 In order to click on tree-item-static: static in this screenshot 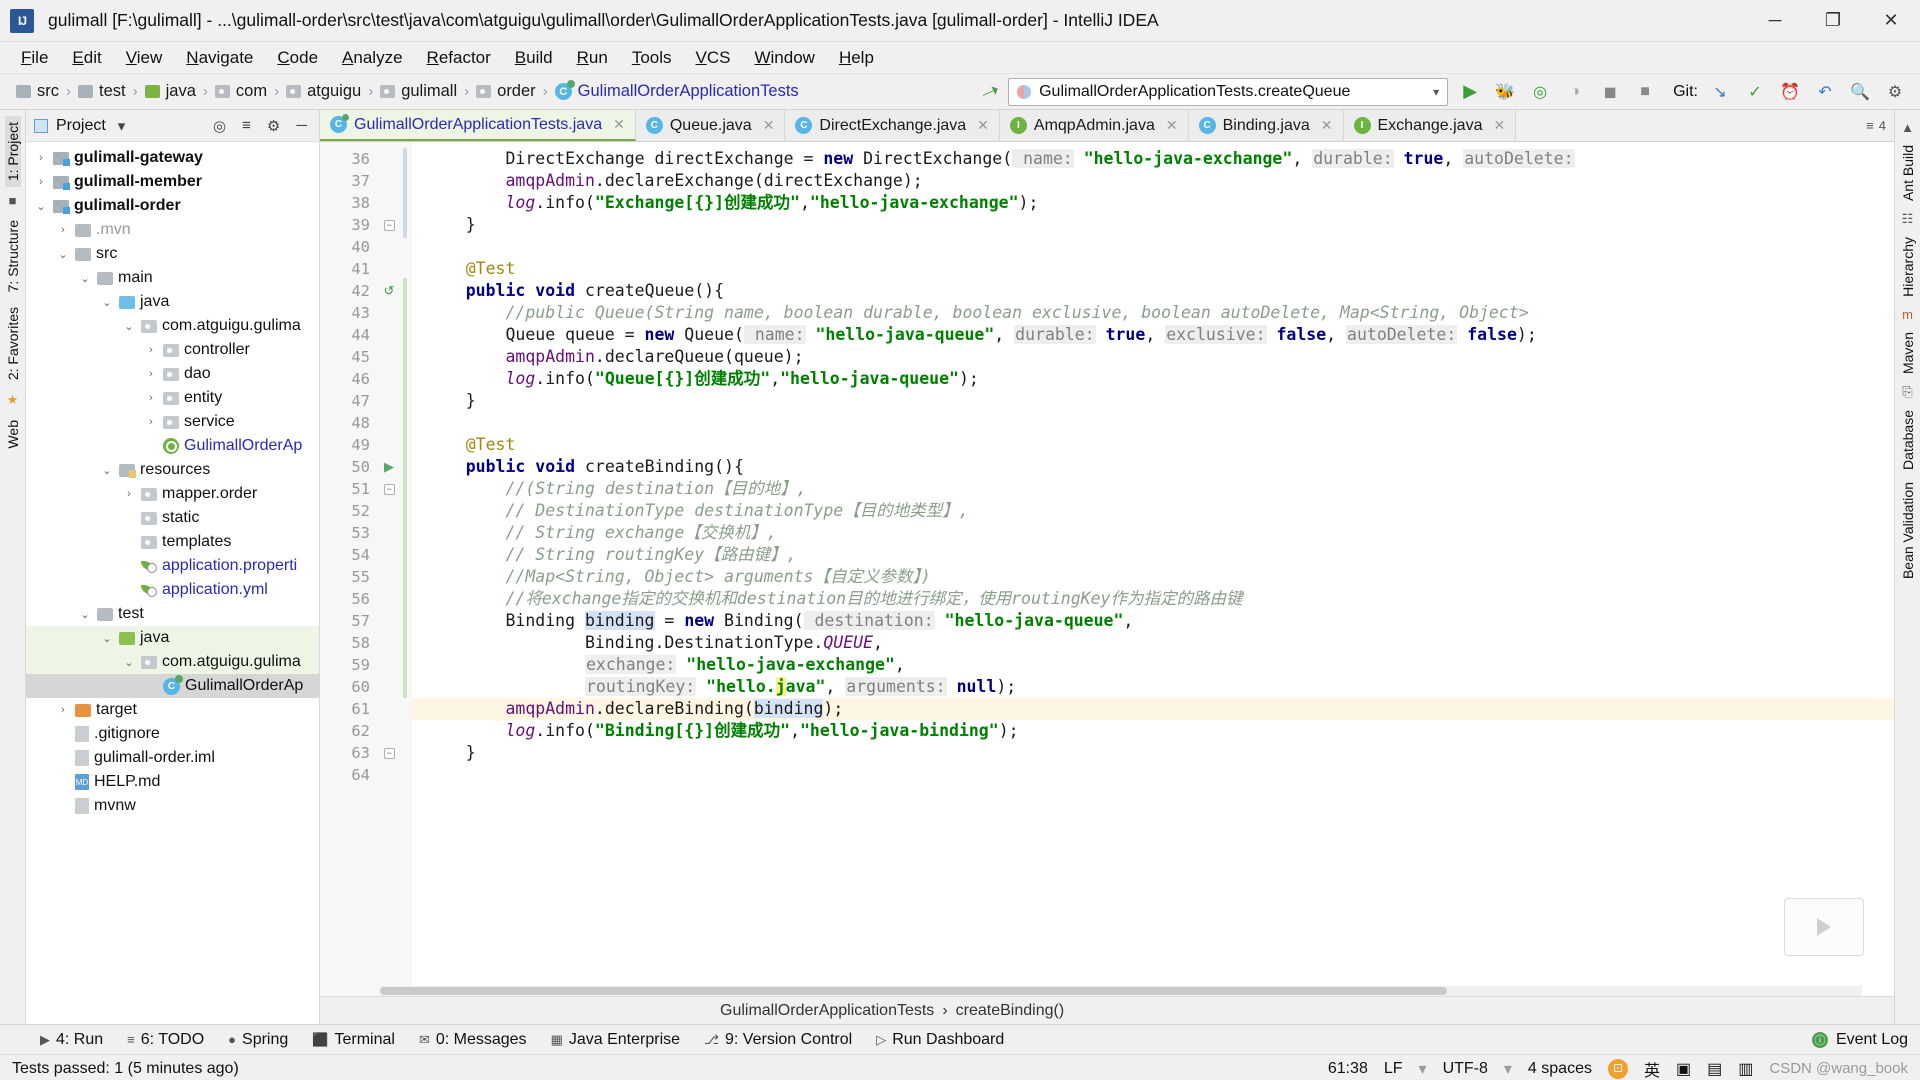, I will do `click(172, 518)`.